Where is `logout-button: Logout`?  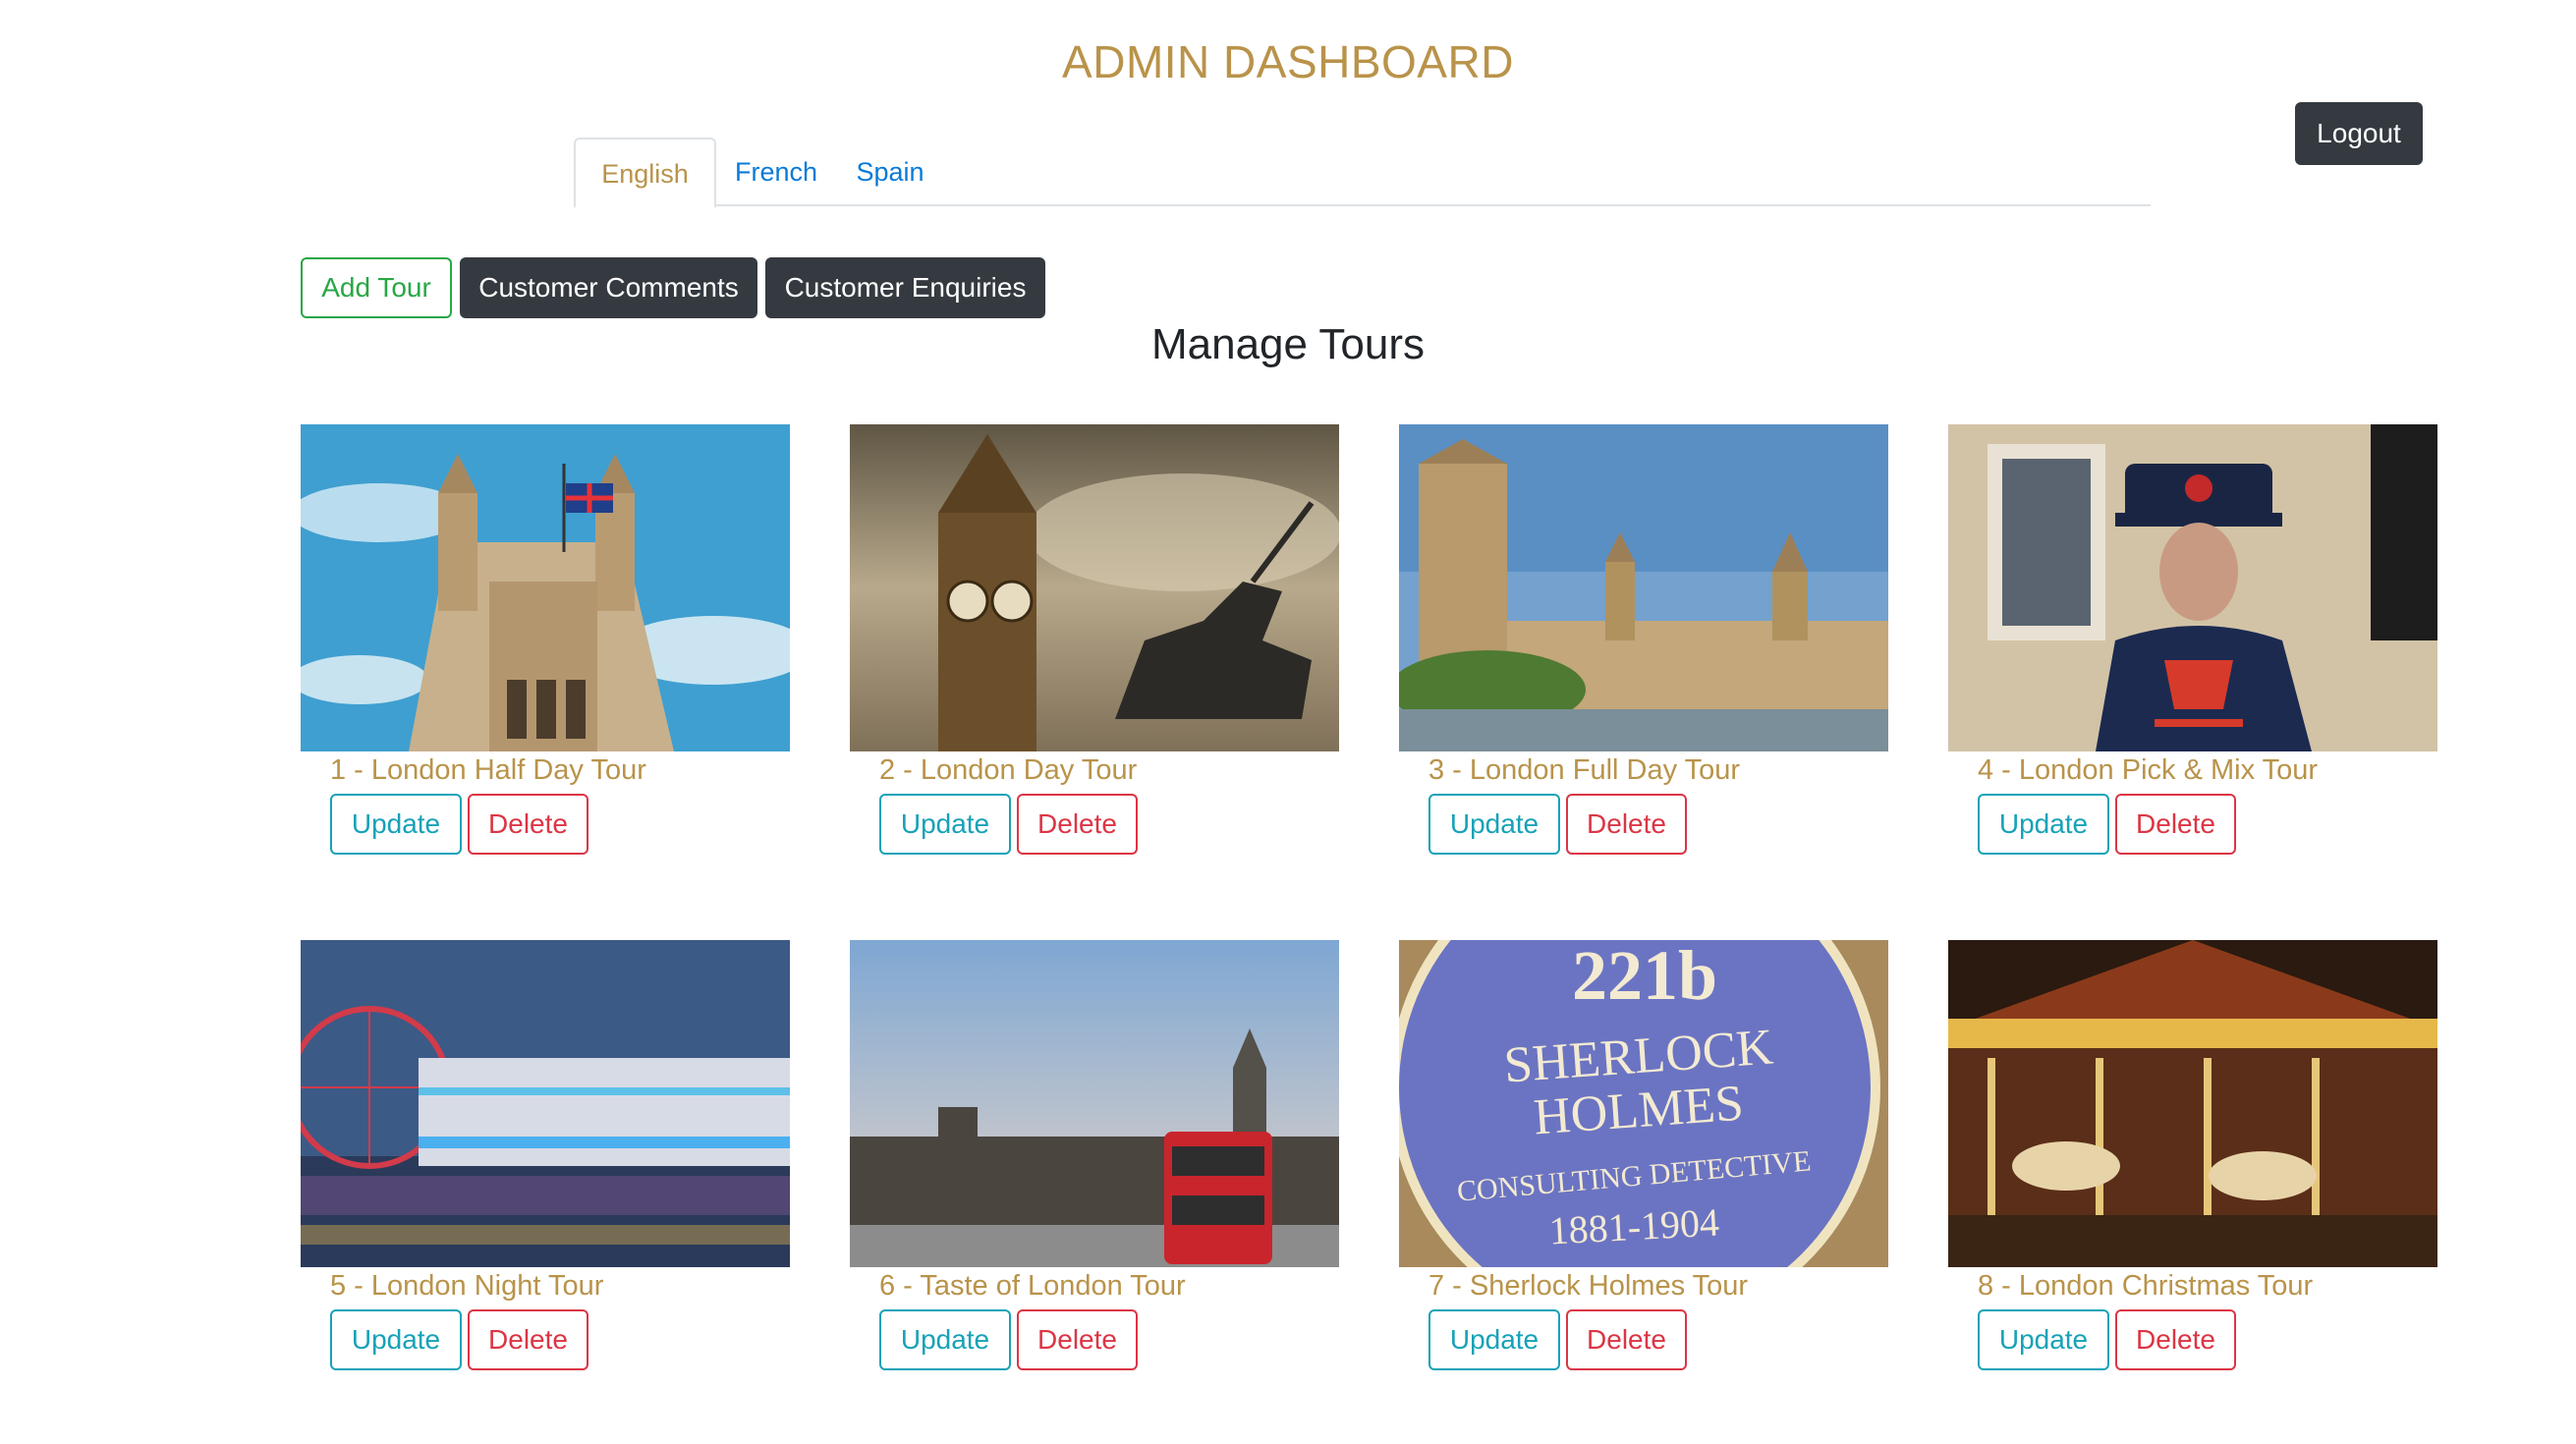
logout-button: Logout is located at coordinates (2359, 133).